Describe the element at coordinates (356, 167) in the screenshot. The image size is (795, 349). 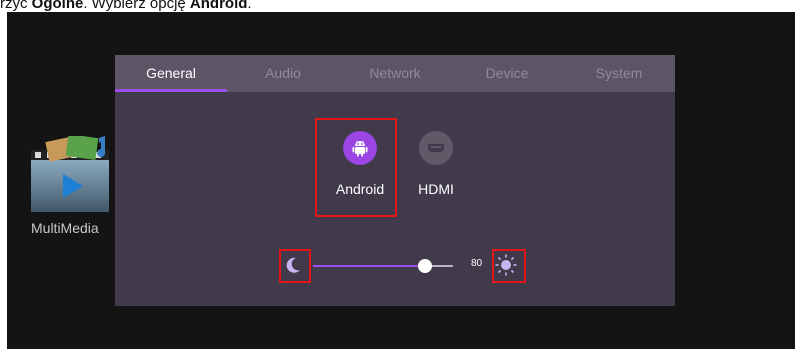
I see `android-highlight-box` at that location.